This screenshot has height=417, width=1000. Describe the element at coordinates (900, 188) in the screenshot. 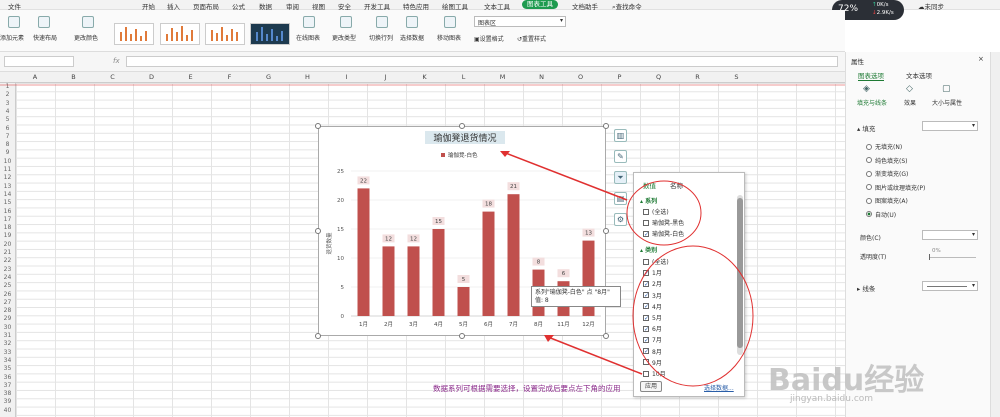

I see `fill-option-label: 图片或纹理填充(P)` at that location.